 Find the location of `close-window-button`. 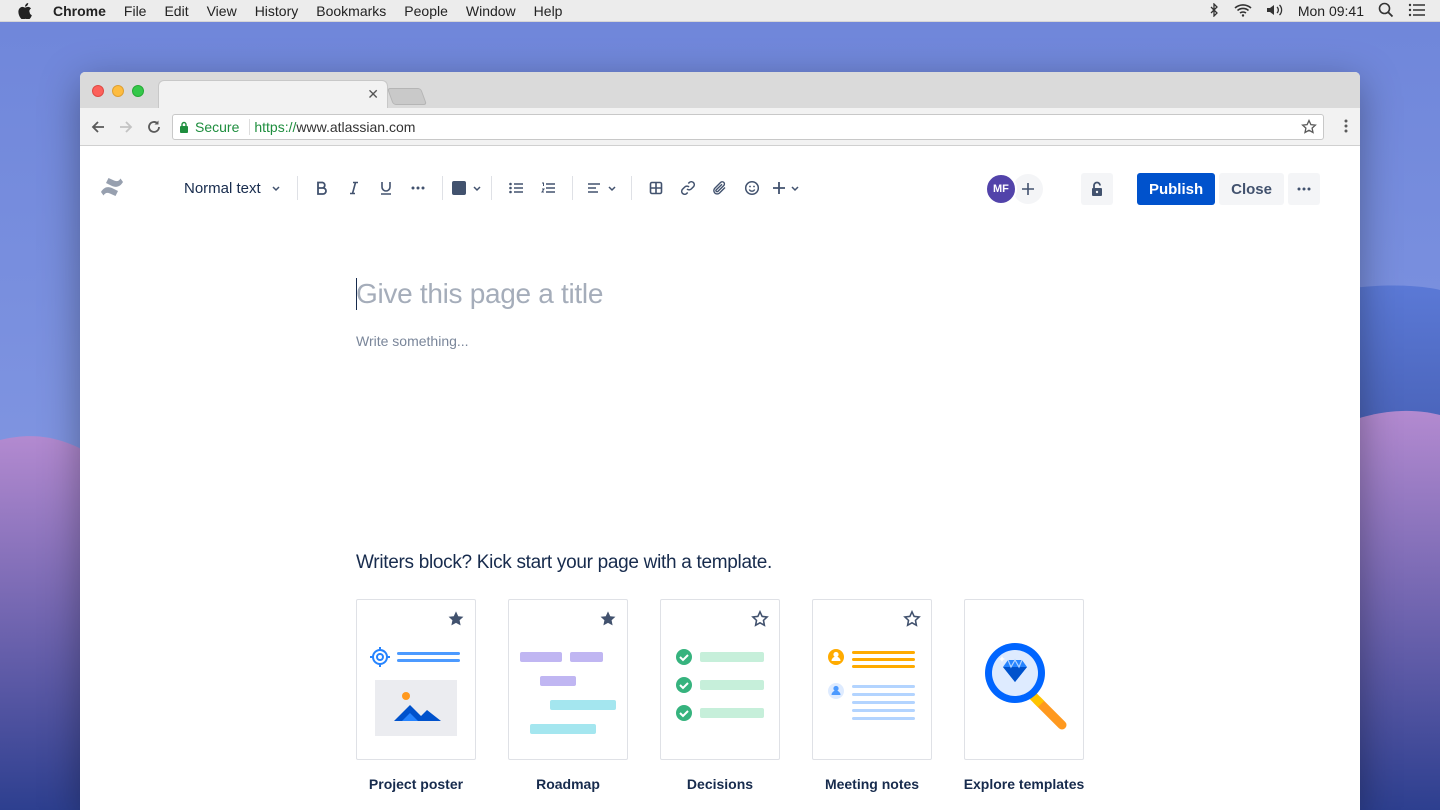

close-window-button is located at coordinates (98, 91).